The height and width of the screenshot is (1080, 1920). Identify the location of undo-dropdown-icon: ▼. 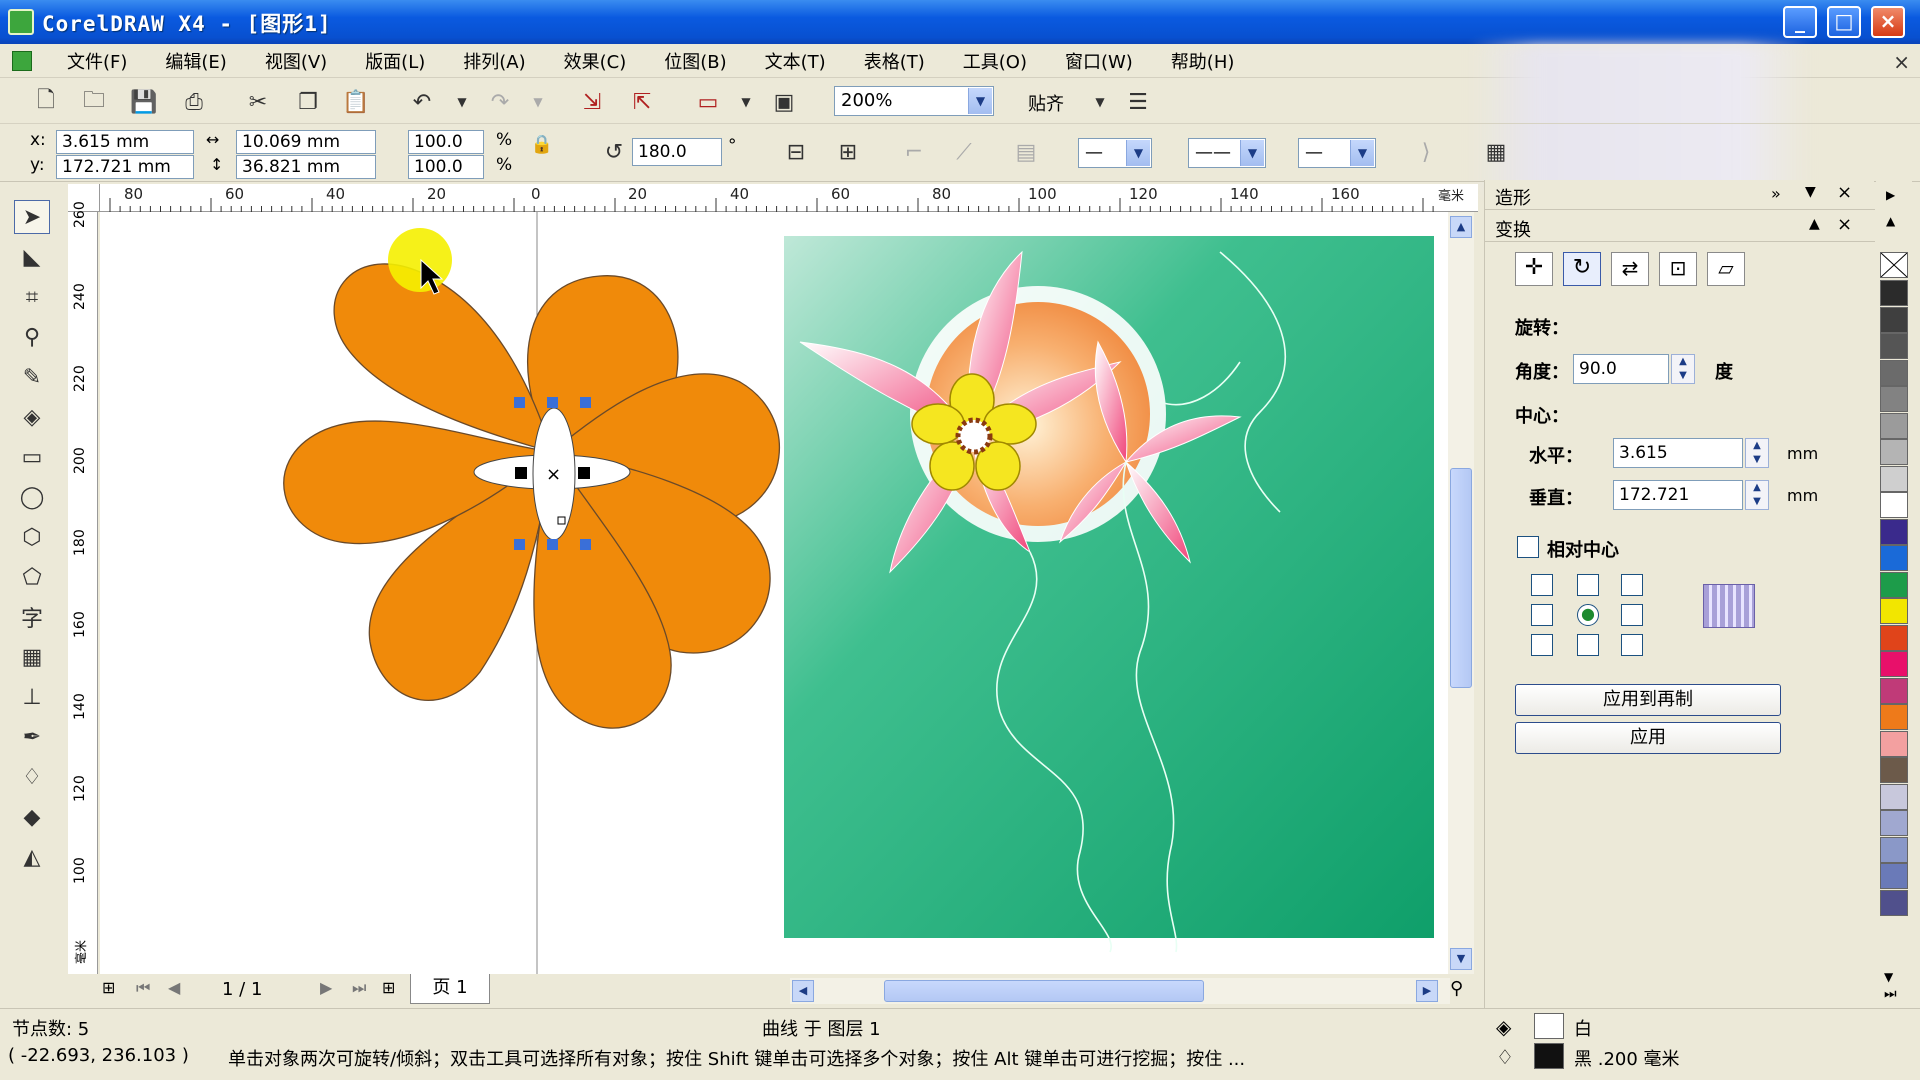
(462, 102).